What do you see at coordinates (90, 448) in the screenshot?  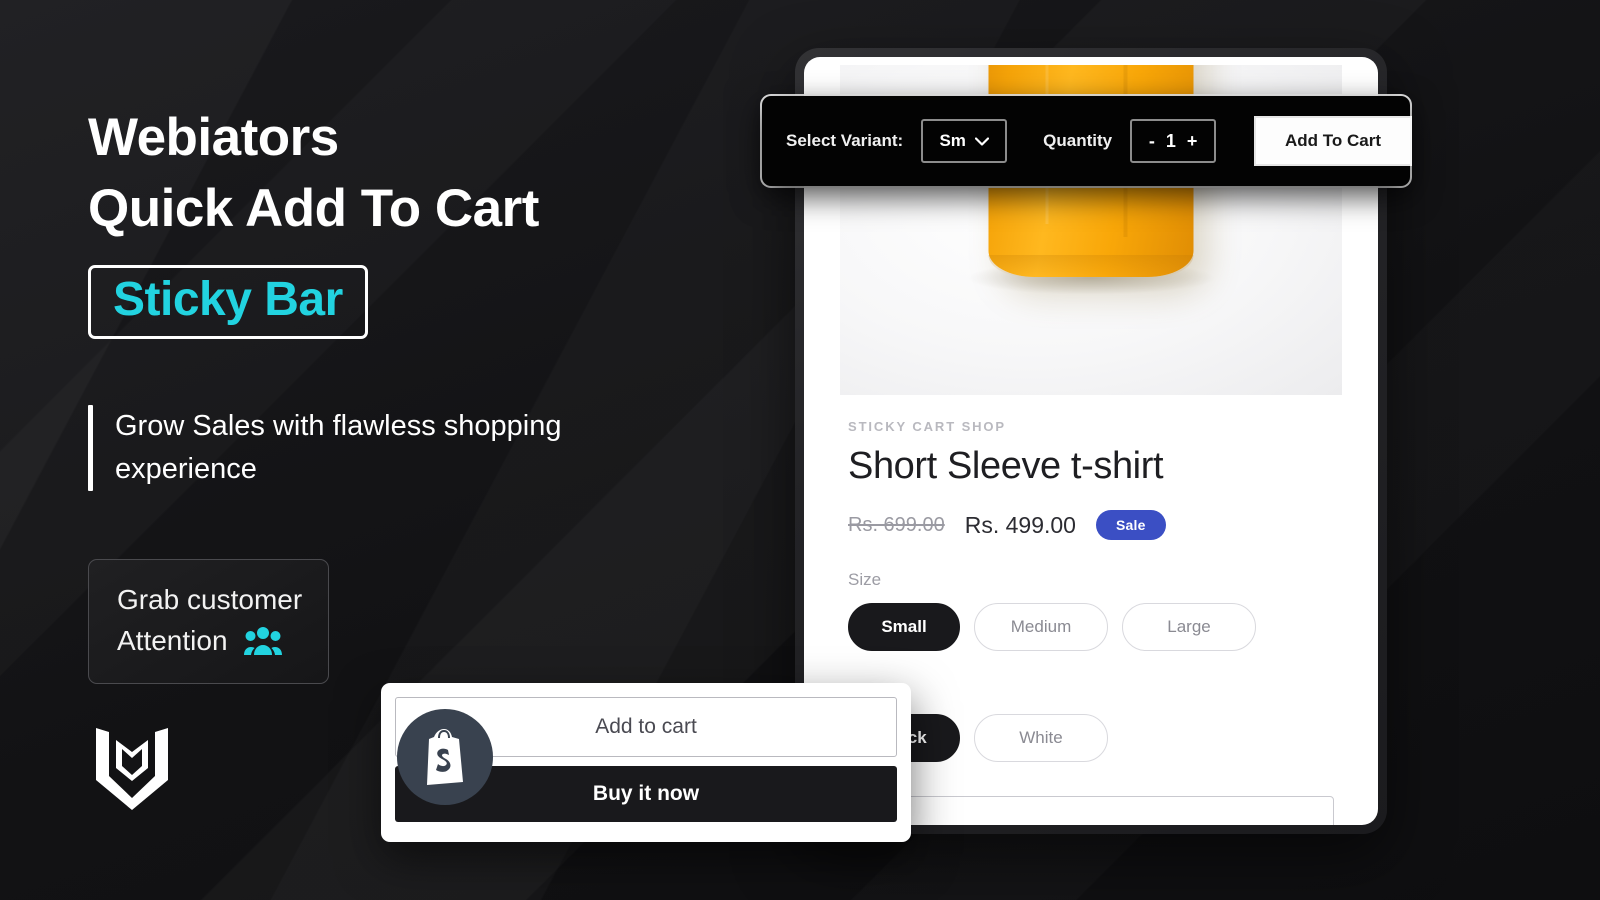 I see `subheading-accent-bar` at bounding box center [90, 448].